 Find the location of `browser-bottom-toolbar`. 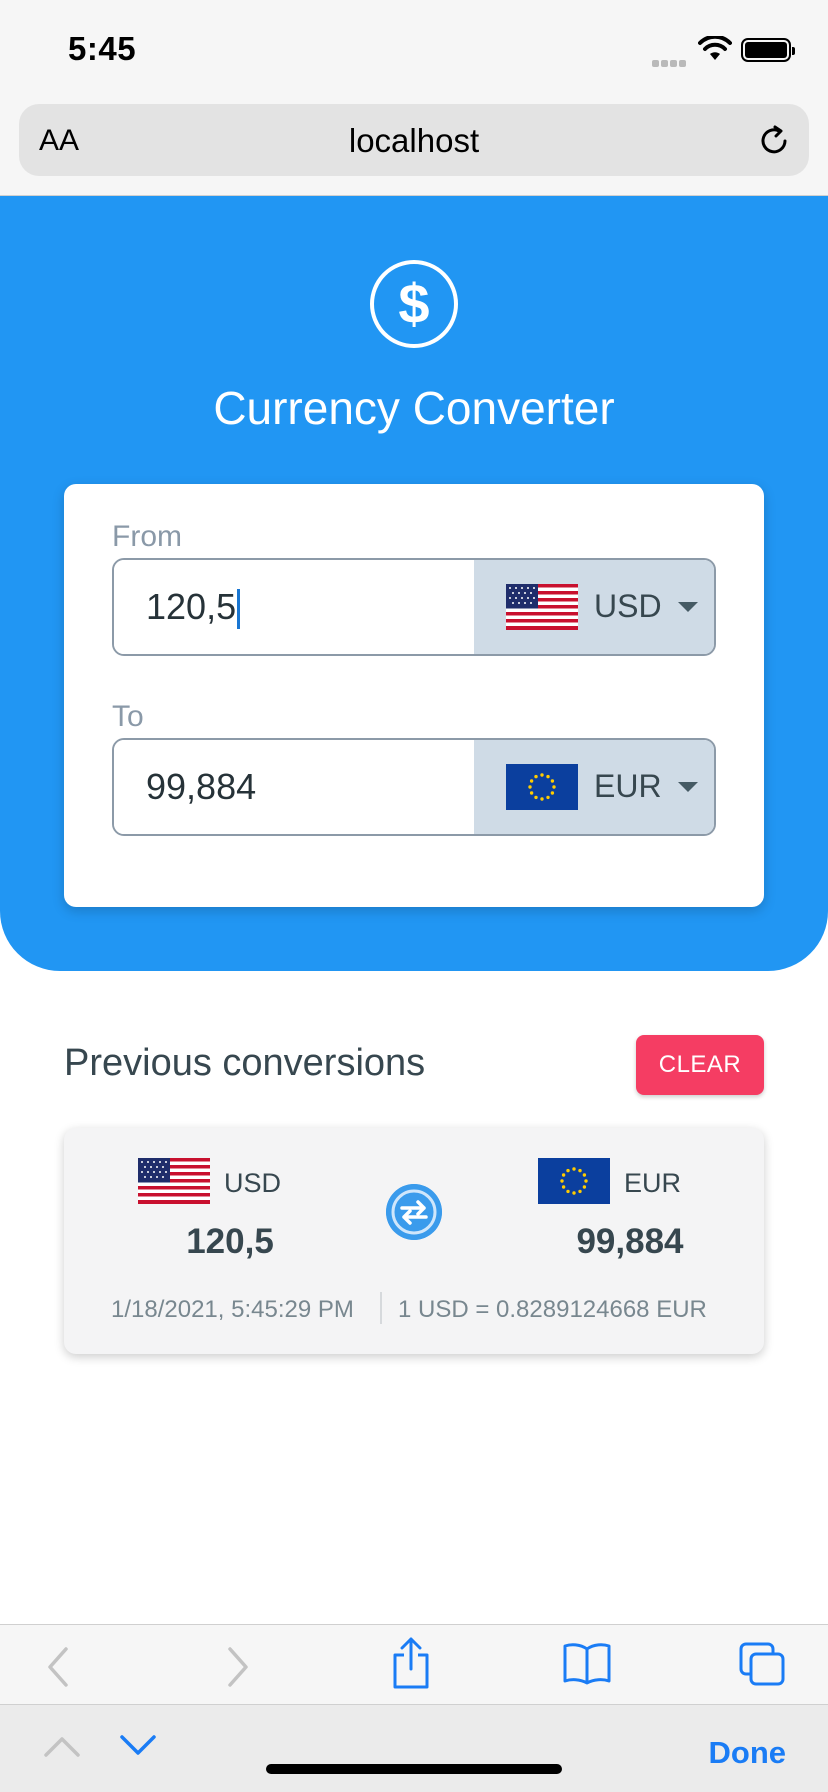

browser-bottom-toolbar is located at coordinates (414, 1664).